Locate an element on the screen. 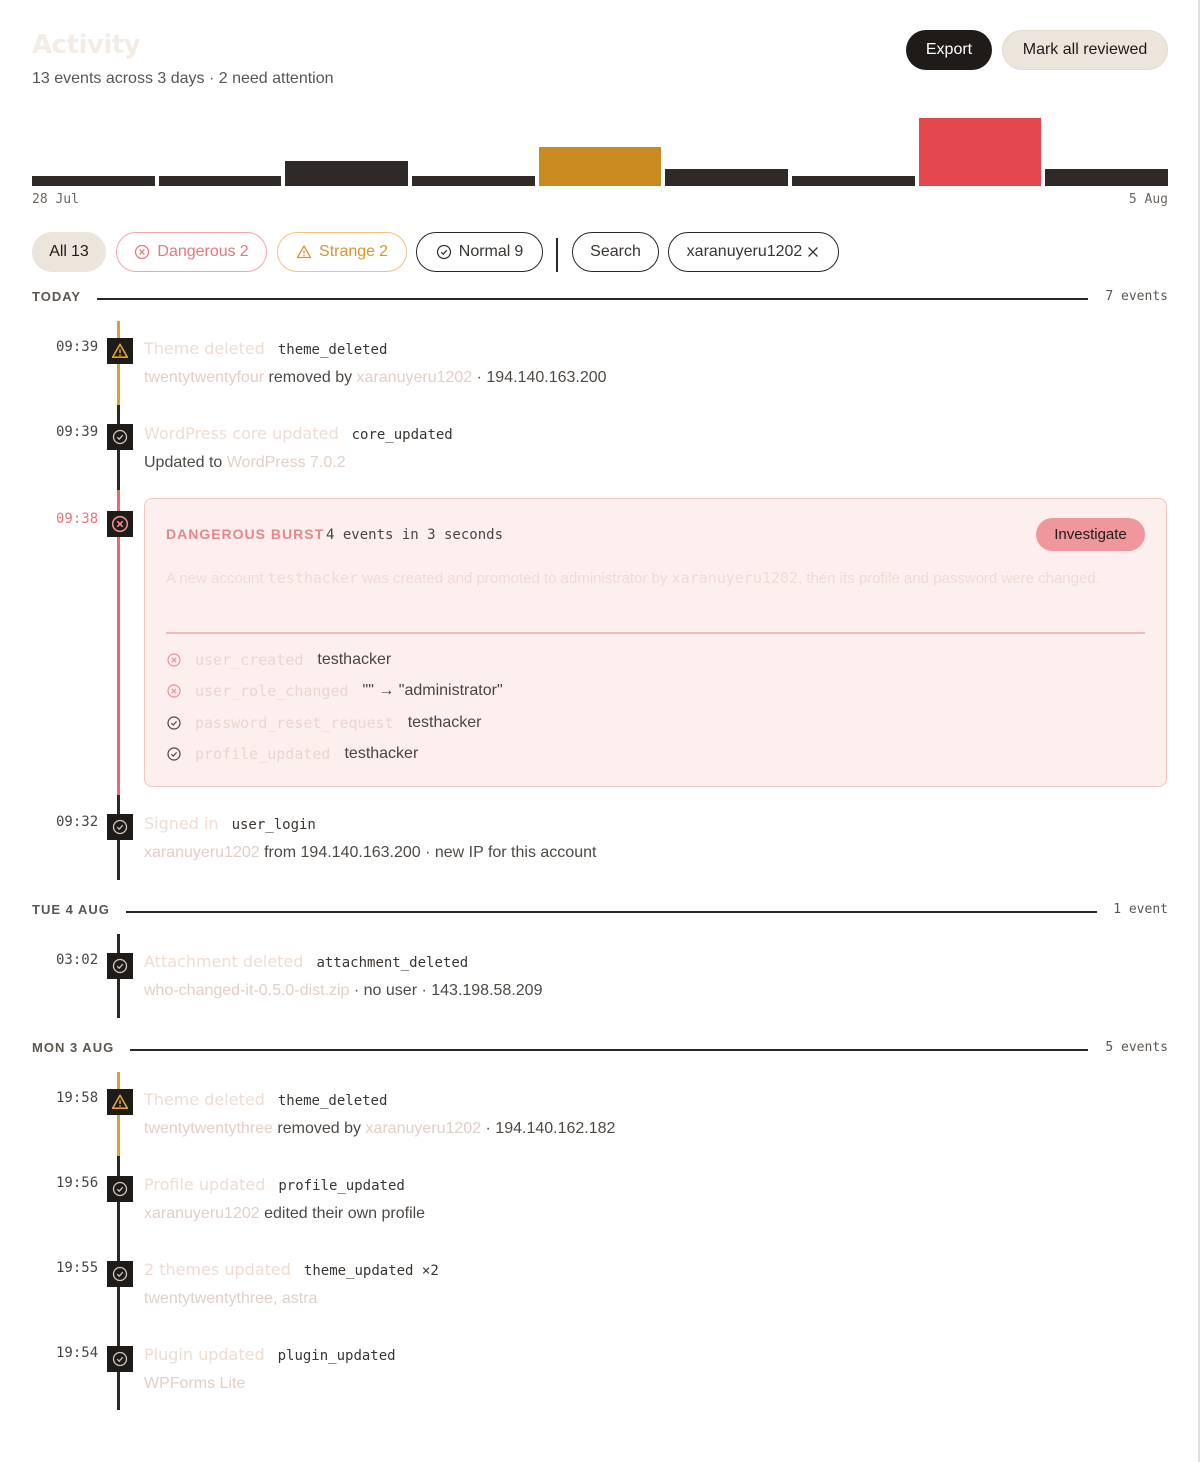 This screenshot has width=1200, height=1462. filter-dangerous-count: 2 is located at coordinates (244, 251).